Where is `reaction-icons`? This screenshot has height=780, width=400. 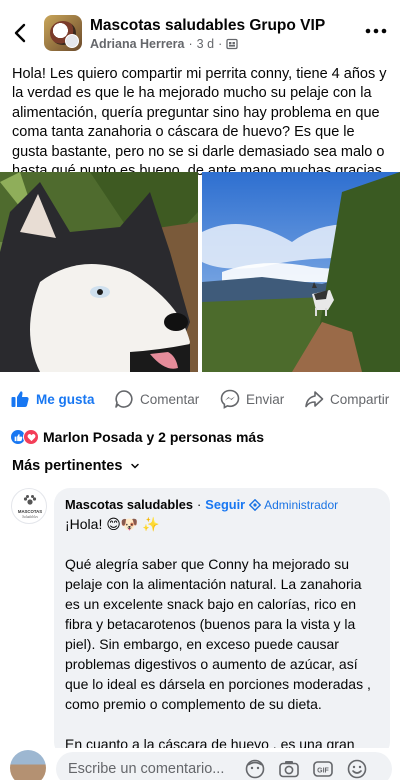
reaction-icons is located at coordinates (24, 437).